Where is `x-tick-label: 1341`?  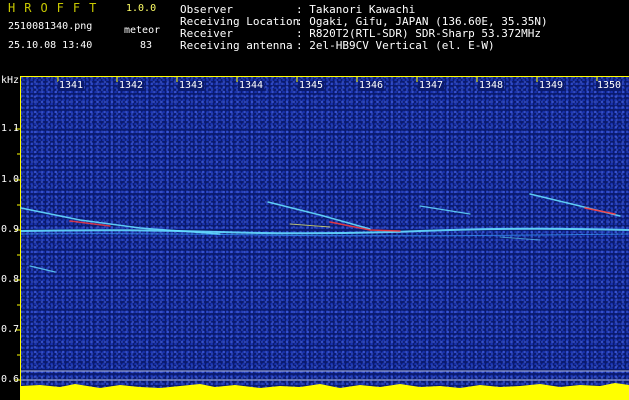 x-tick-label: 1341 is located at coordinates (71, 85).